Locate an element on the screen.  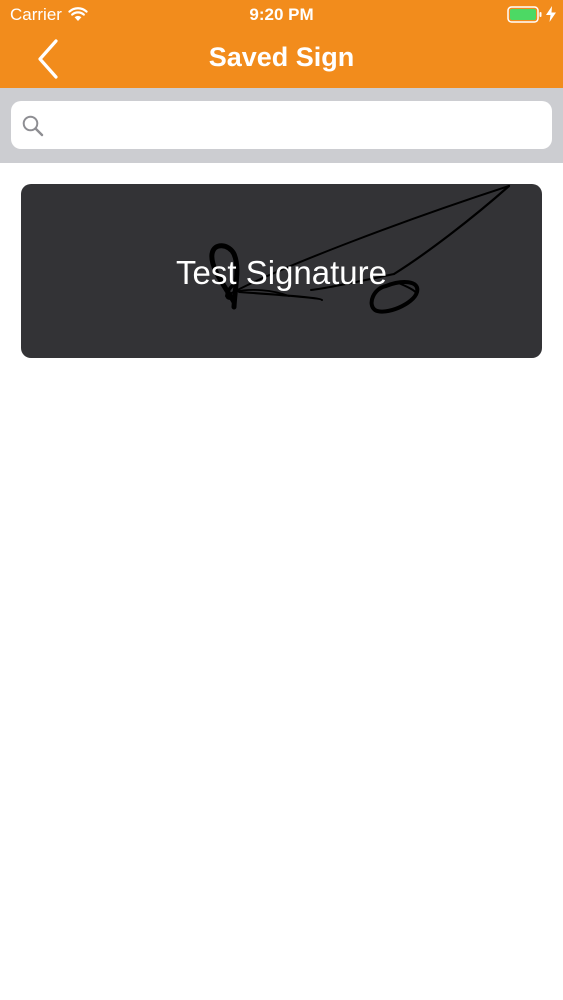
search-field is located at coordinates (281, 125).